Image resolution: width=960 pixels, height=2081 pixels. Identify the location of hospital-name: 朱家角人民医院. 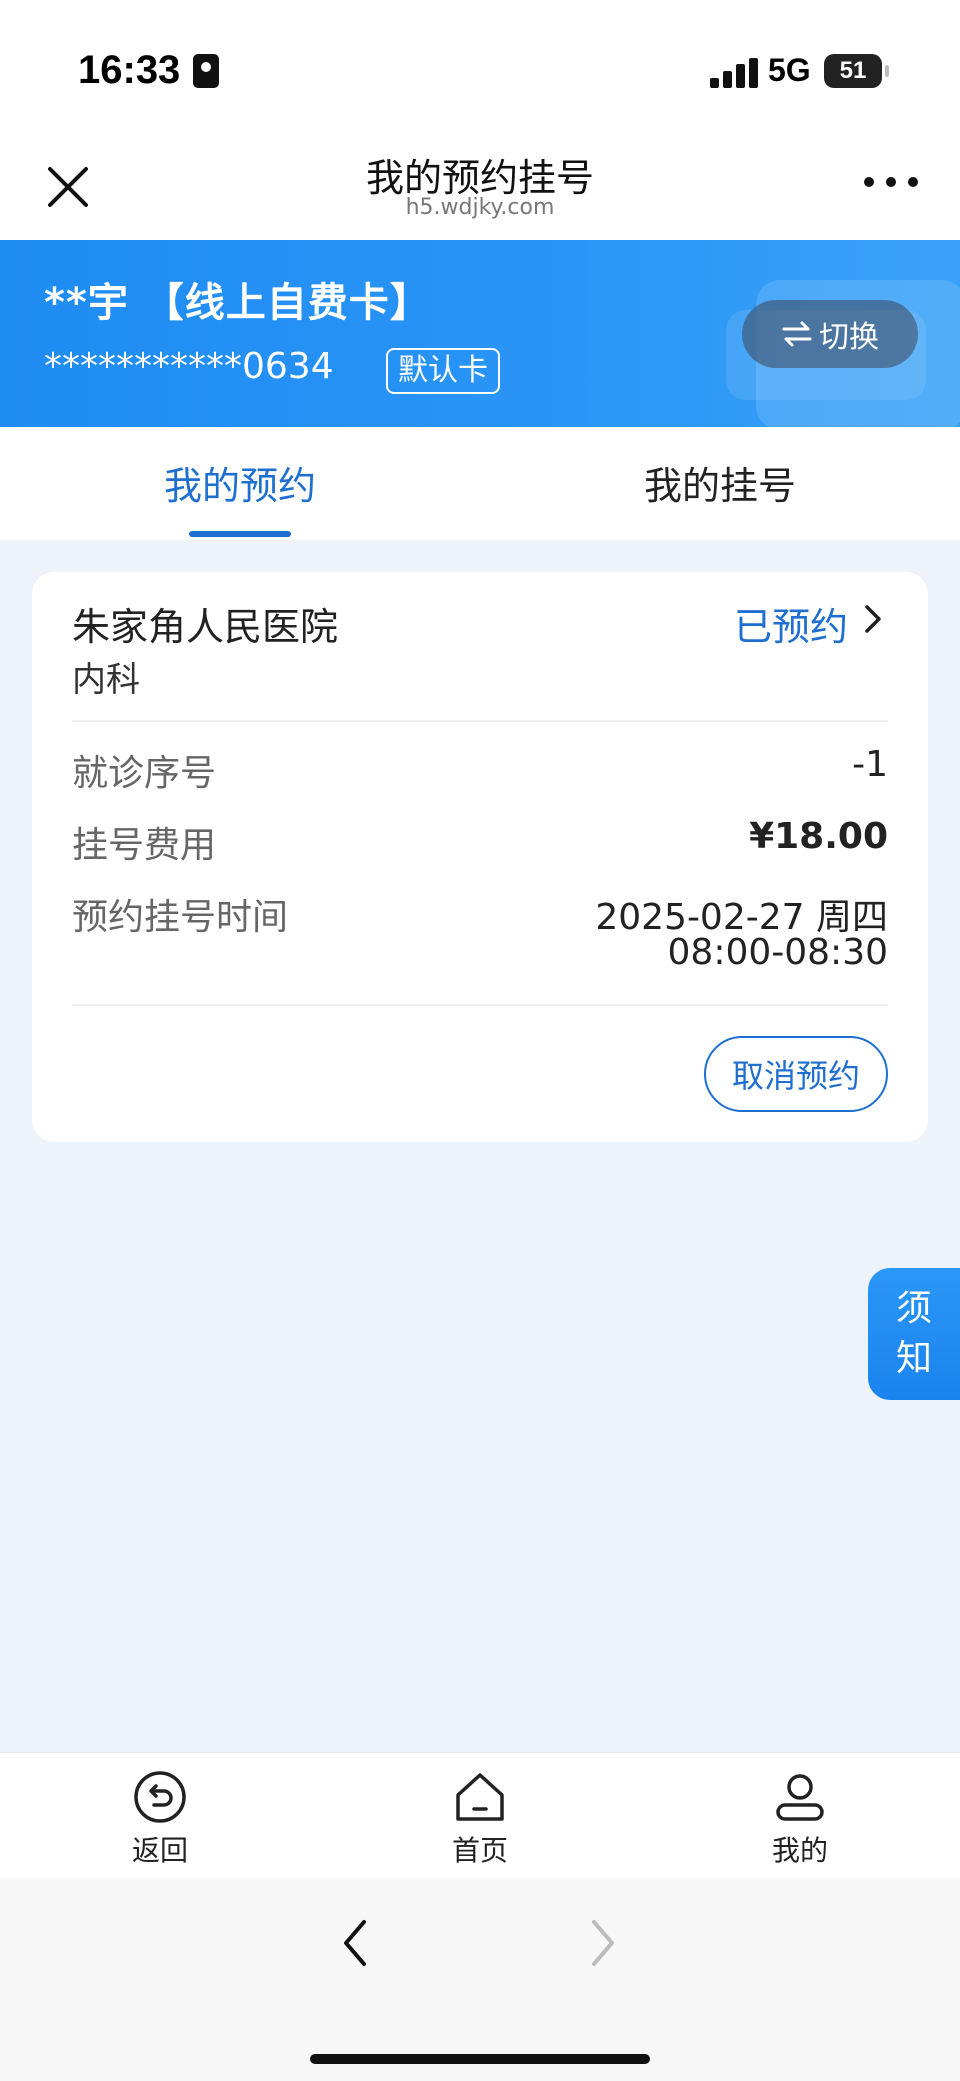
(205, 627).